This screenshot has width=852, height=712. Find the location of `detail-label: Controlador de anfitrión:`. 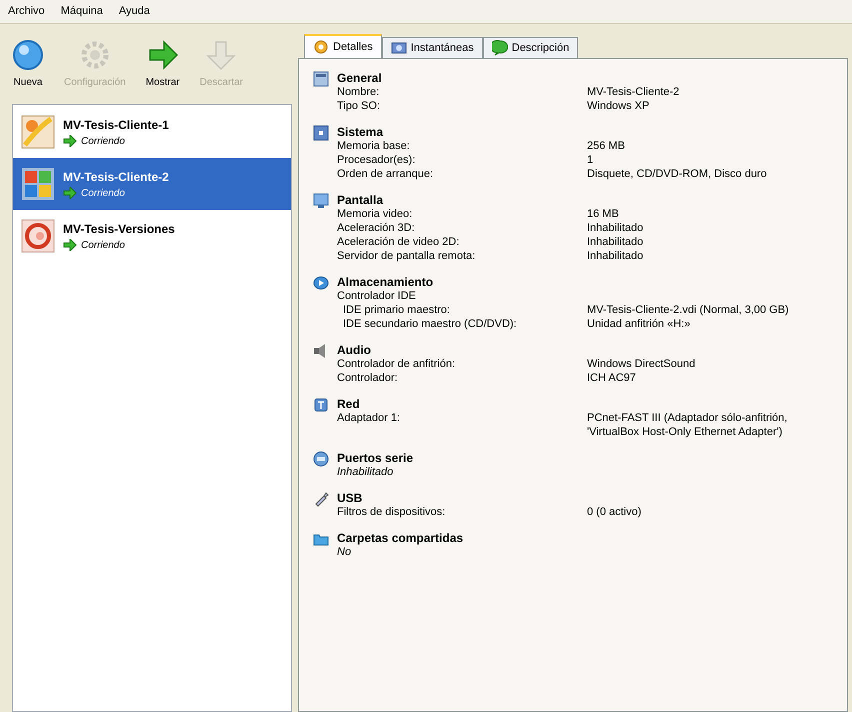

detail-label: Controlador de anfitrión: is located at coordinates (396, 364).